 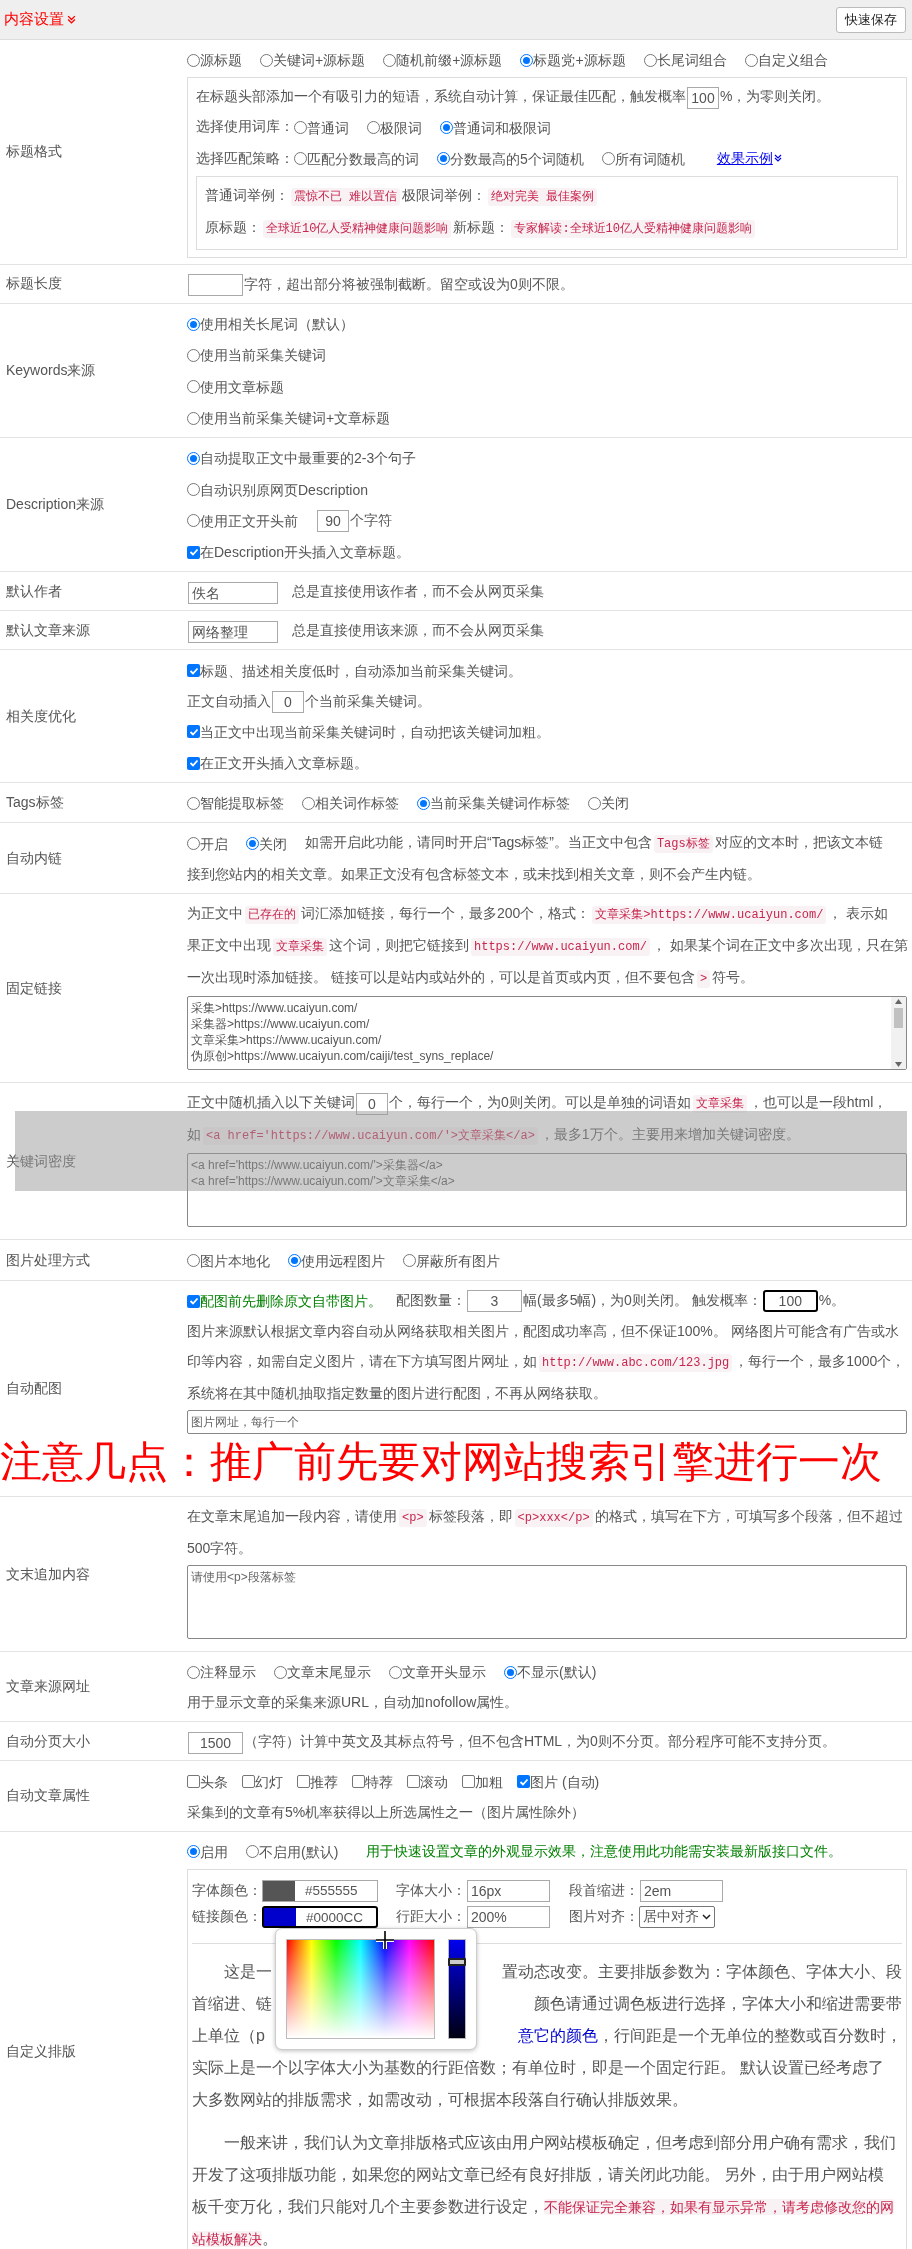 I want to click on radio-option: 标题党+源标题, so click(x=573, y=60).